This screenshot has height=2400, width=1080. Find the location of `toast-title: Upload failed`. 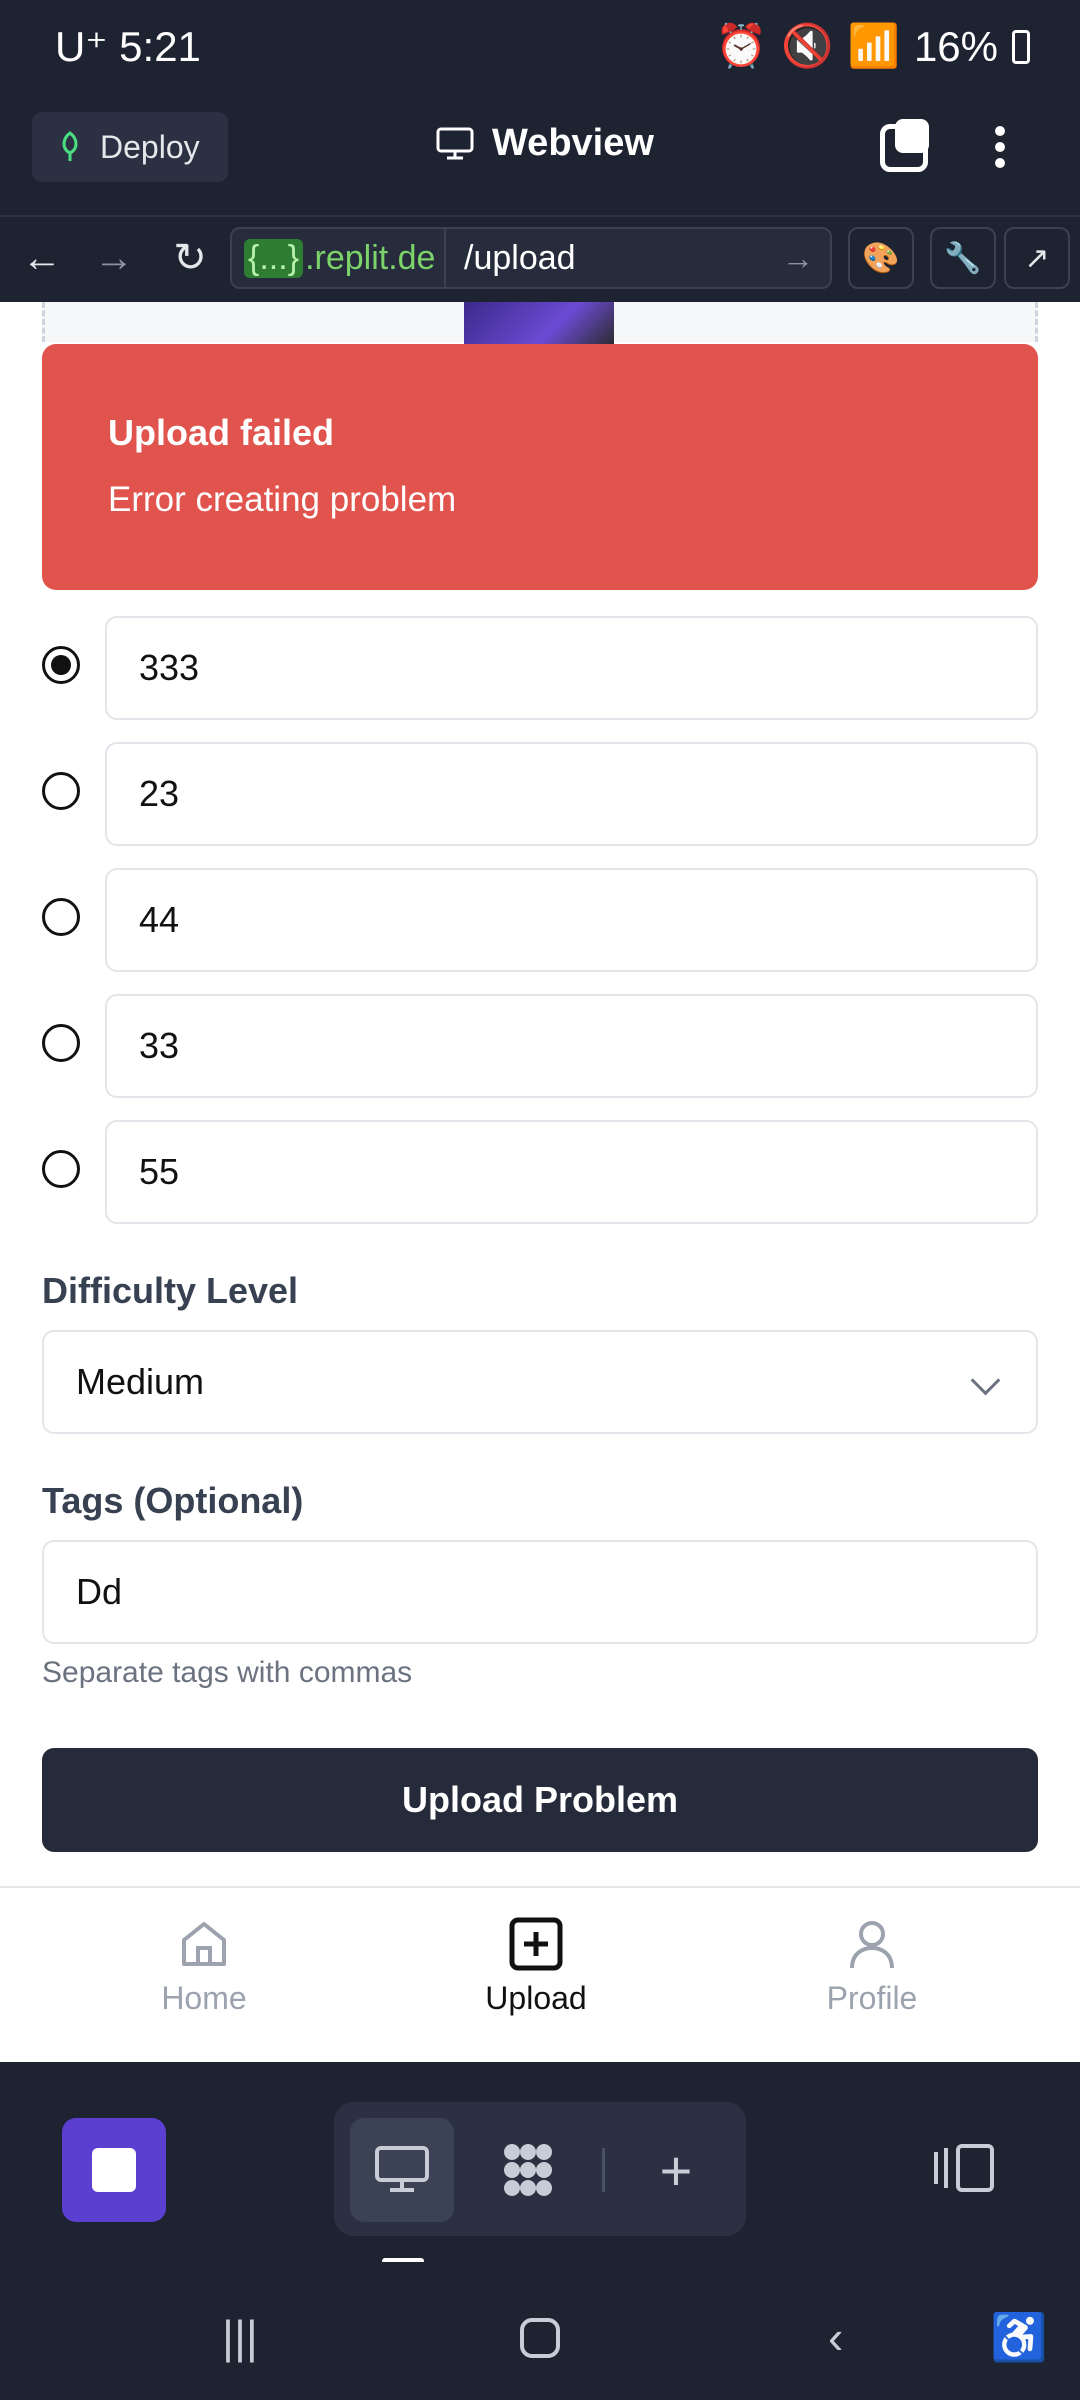

toast-title: Upload failed is located at coordinates (221, 432).